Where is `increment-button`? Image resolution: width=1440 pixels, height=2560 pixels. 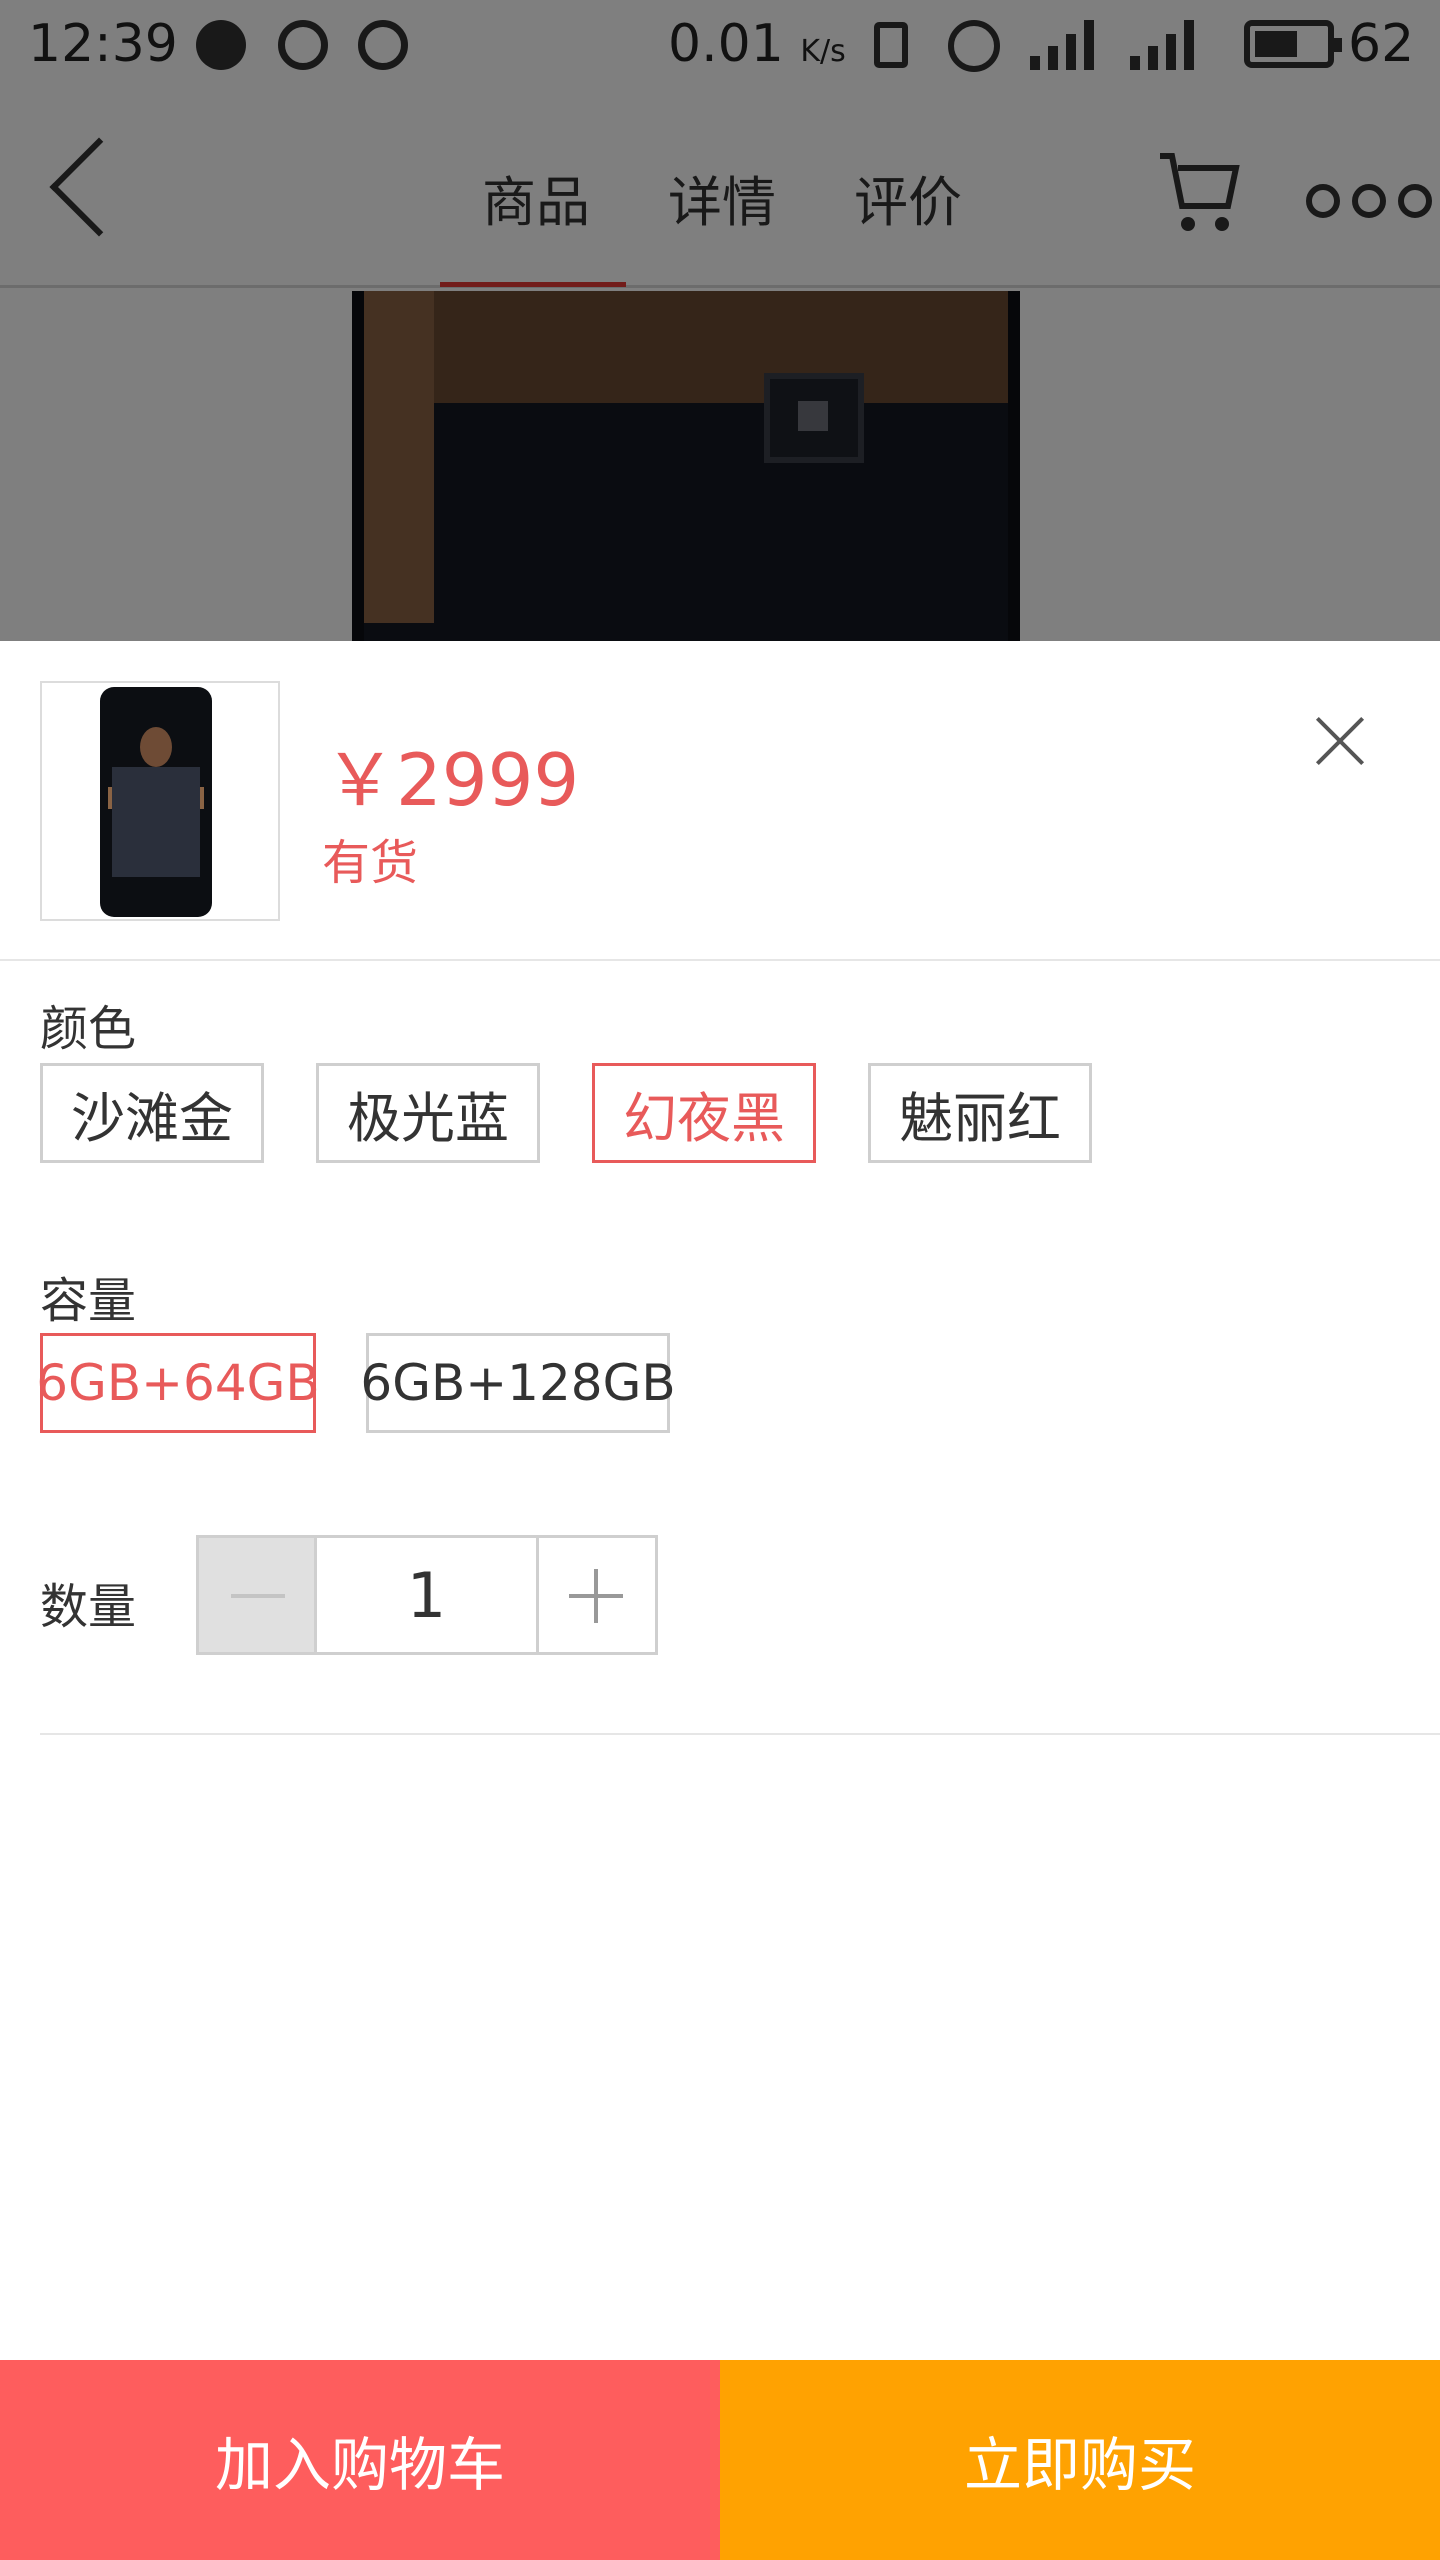 increment-button is located at coordinates (597, 1595).